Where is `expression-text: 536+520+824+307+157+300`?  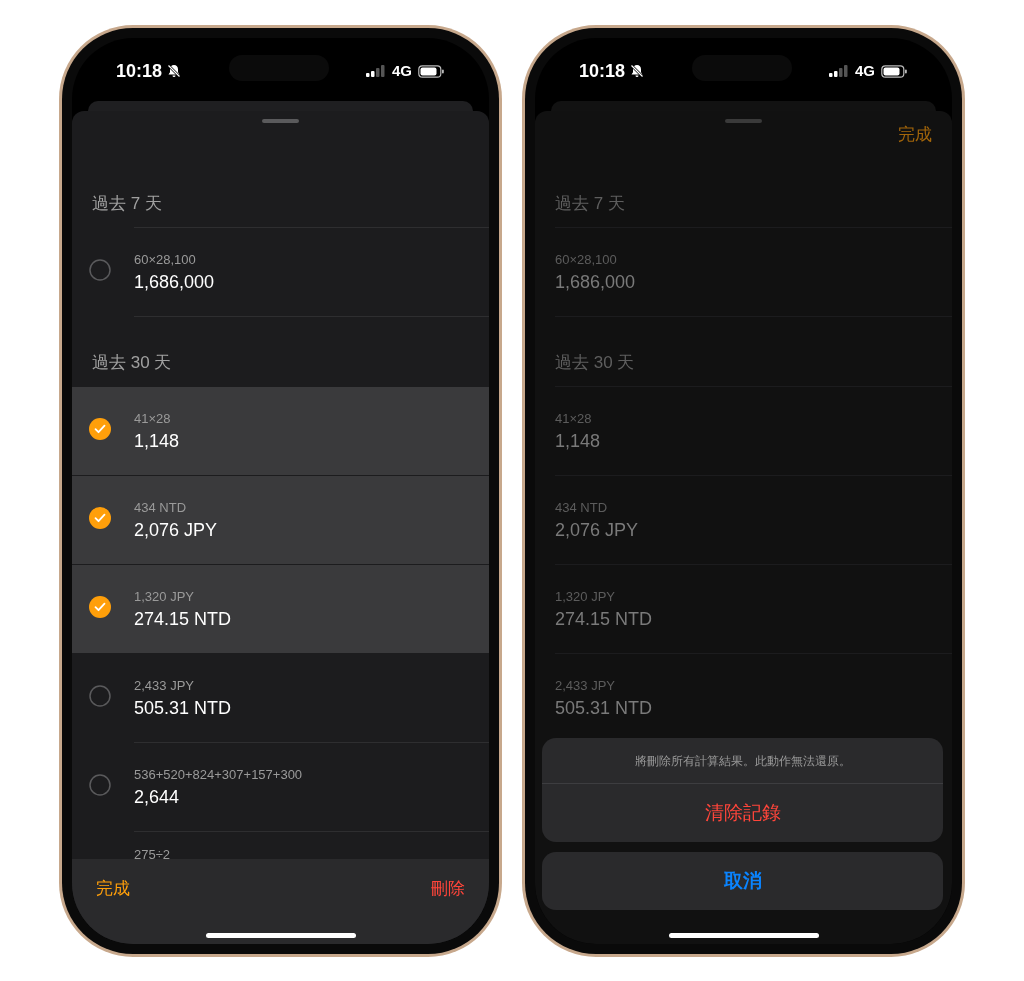
expression-text: 536+520+824+307+157+300 is located at coordinates (218, 774).